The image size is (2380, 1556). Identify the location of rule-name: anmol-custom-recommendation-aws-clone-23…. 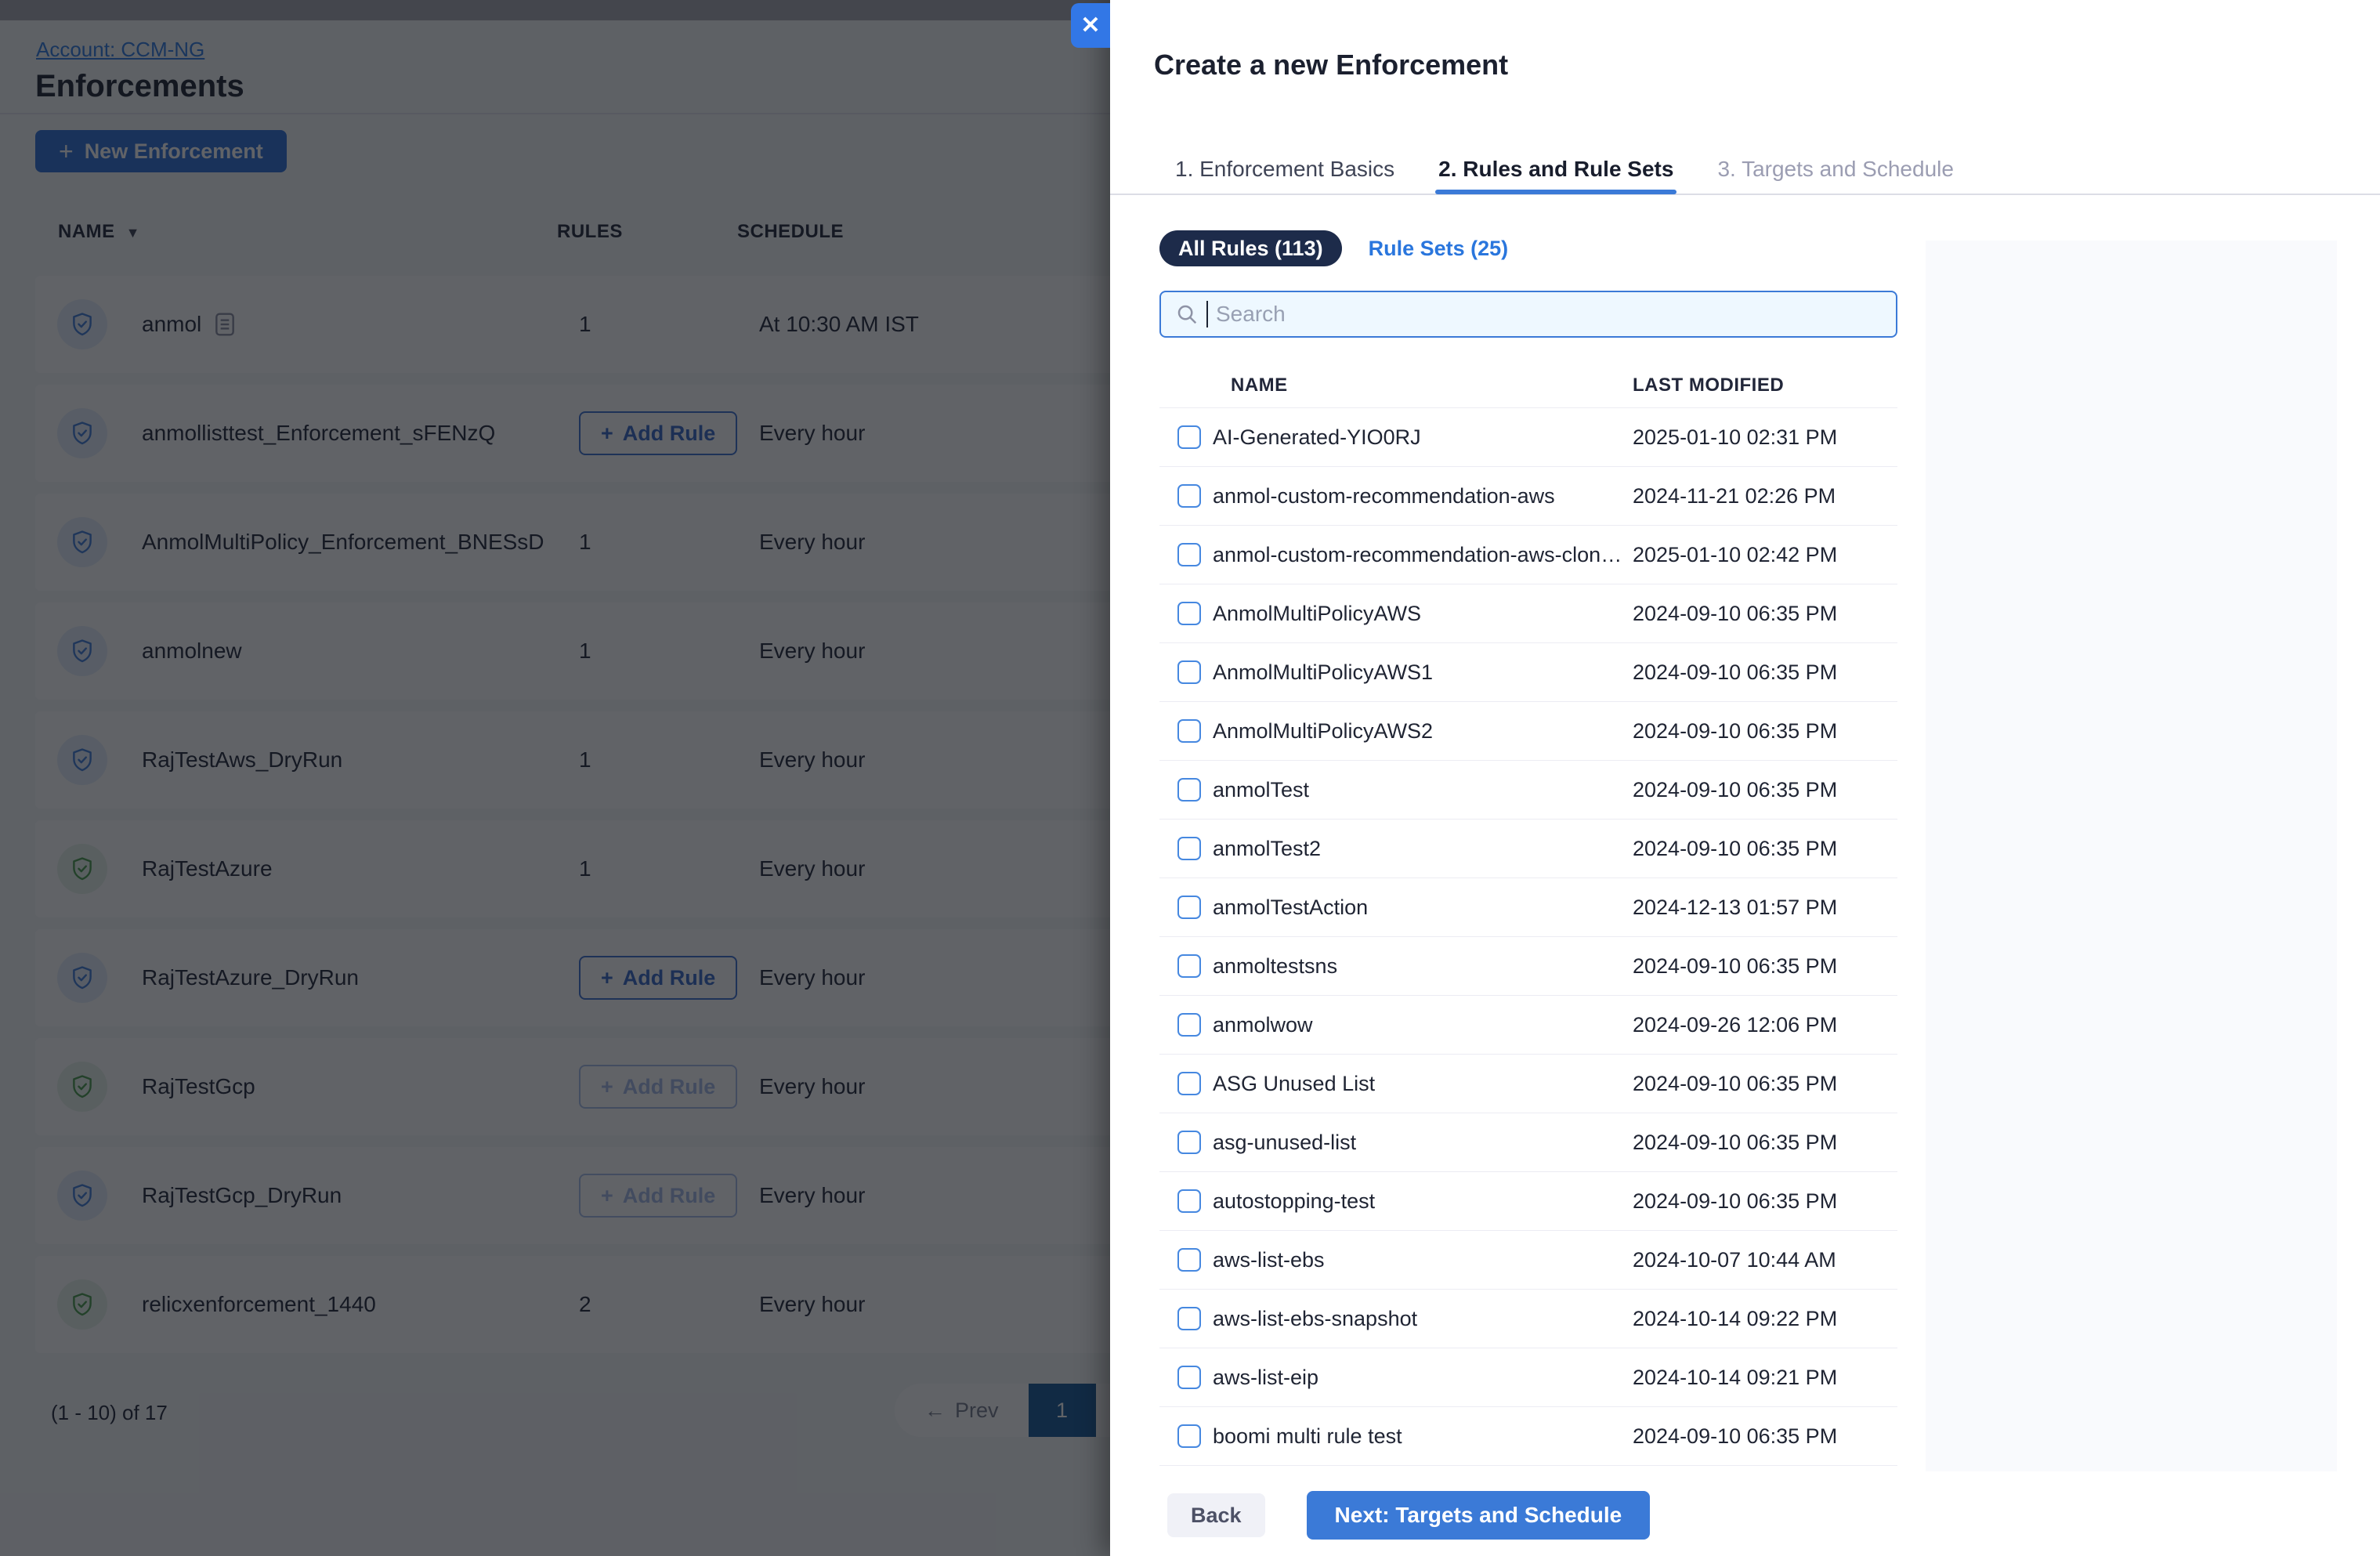
(1423, 554).